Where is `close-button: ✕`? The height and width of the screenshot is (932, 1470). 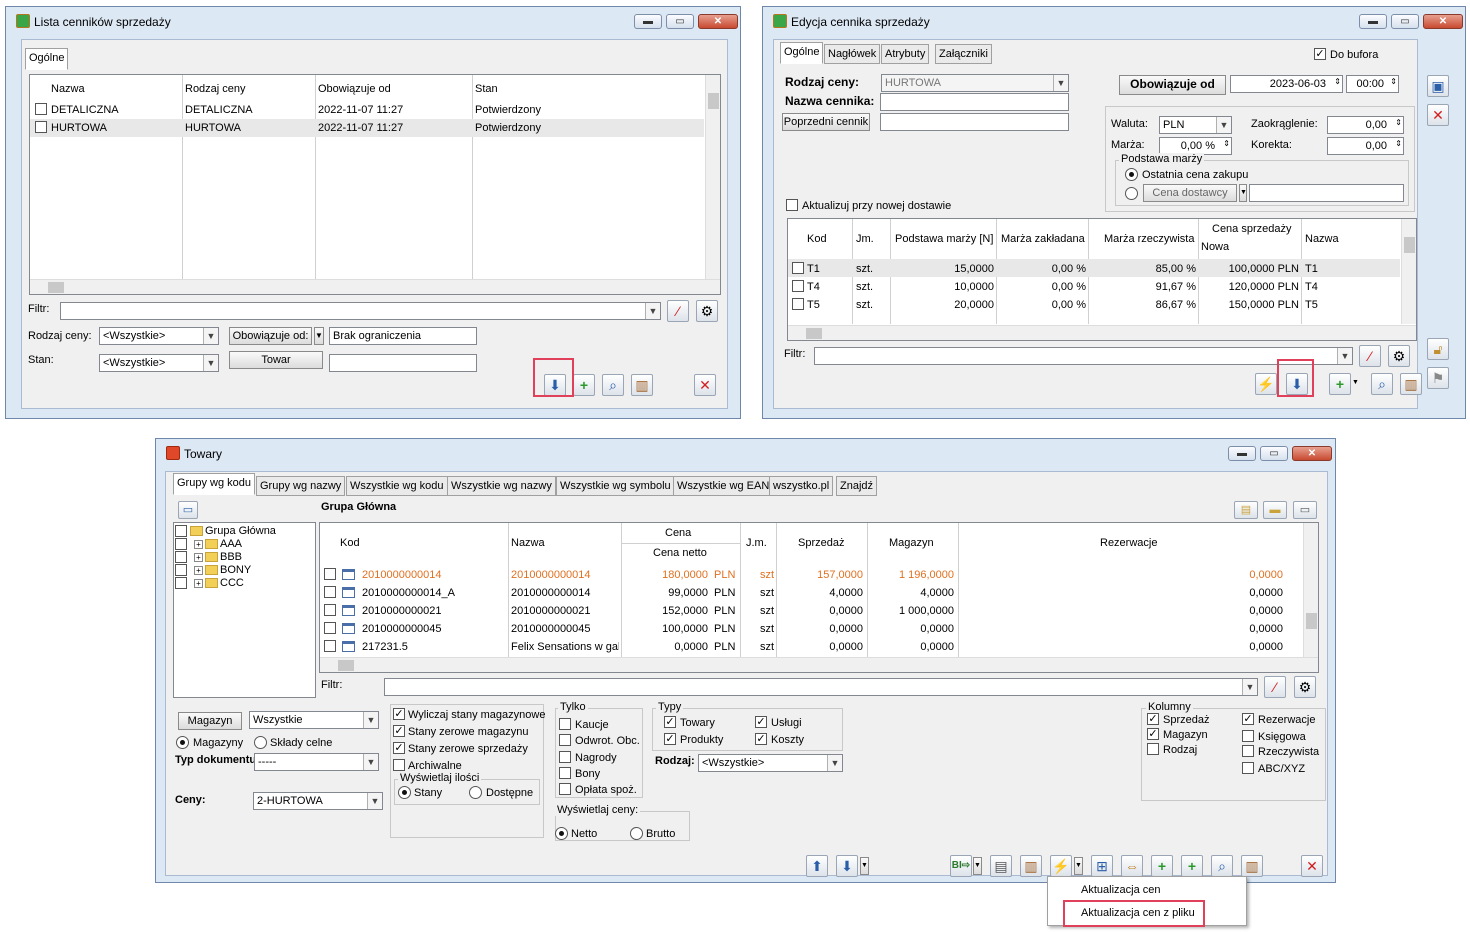
close-button: ✕ is located at coordinates (1312, 453).